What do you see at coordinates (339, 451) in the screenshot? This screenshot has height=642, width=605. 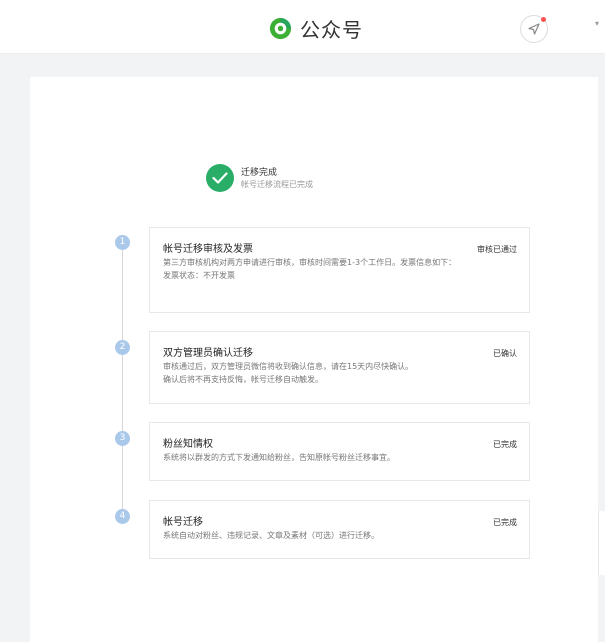 I see `step-card-3: 粉丝知情权 系统将以群发的方式下发通知给粉丝，告知原帐号粉丝迁移事宜。 已完成` at bounding box center [339, 451].